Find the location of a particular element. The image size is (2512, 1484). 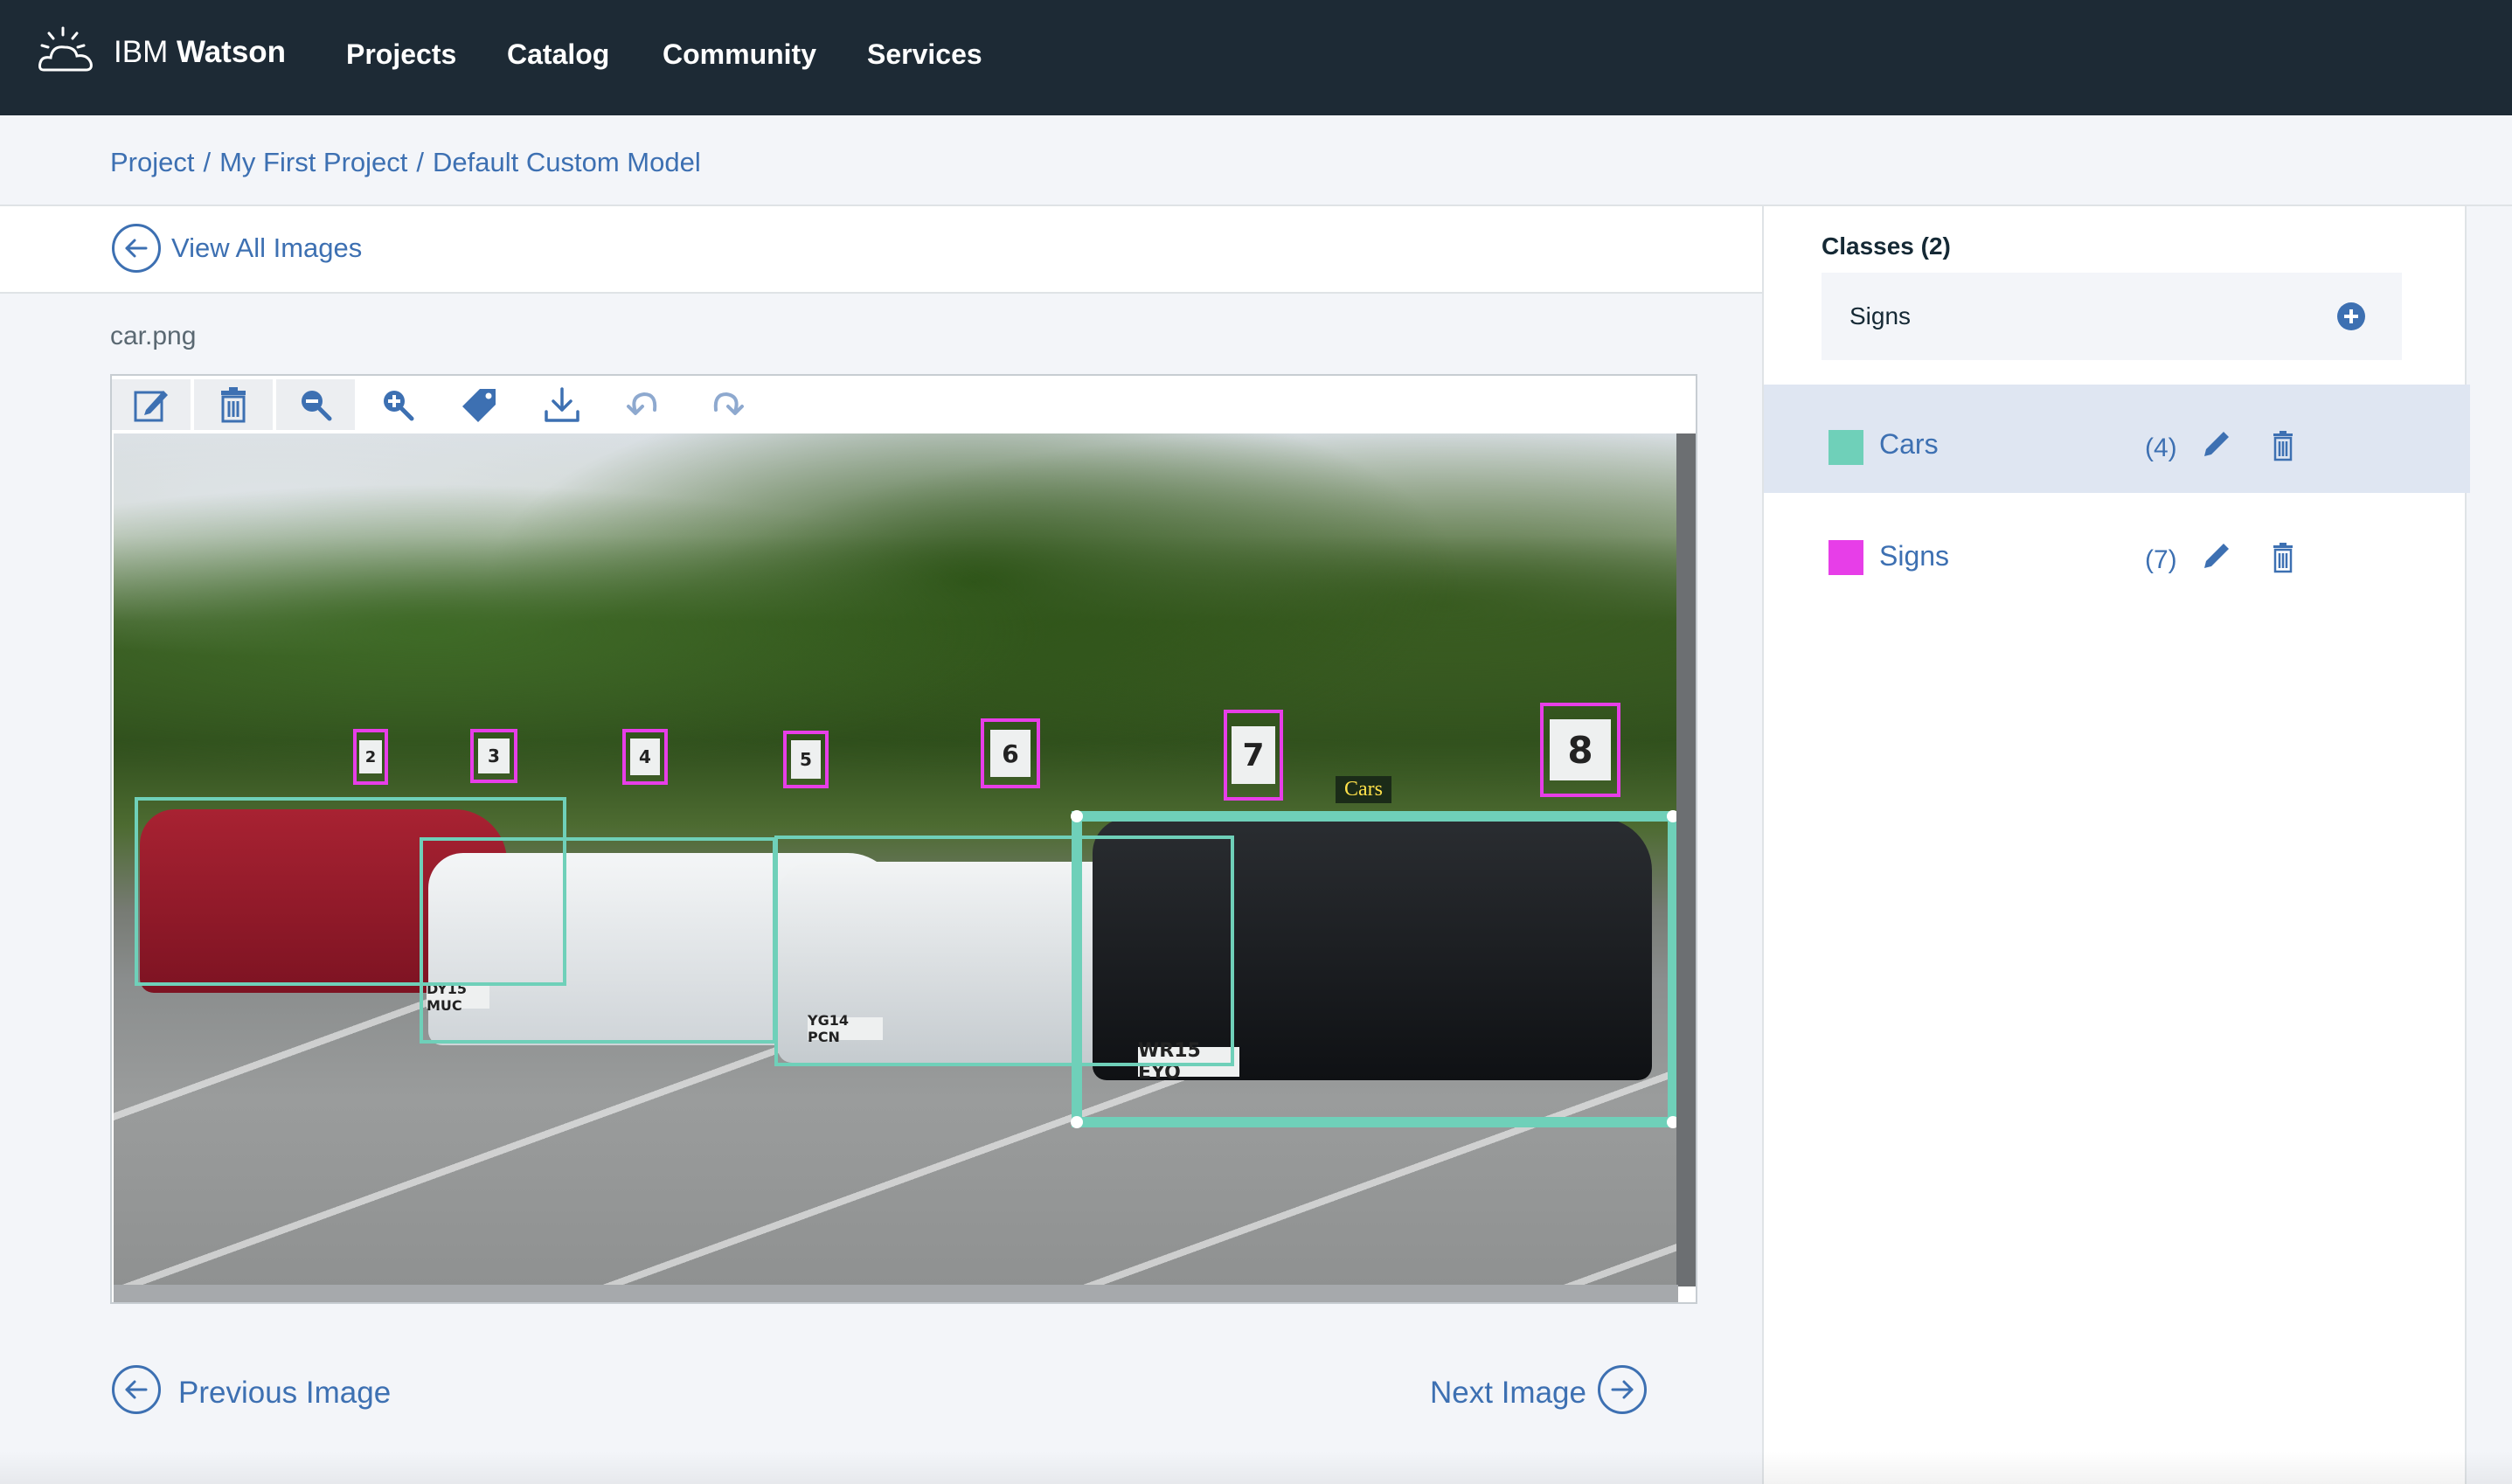

brand-prefix: IBM is located at coordinates (141, 52).